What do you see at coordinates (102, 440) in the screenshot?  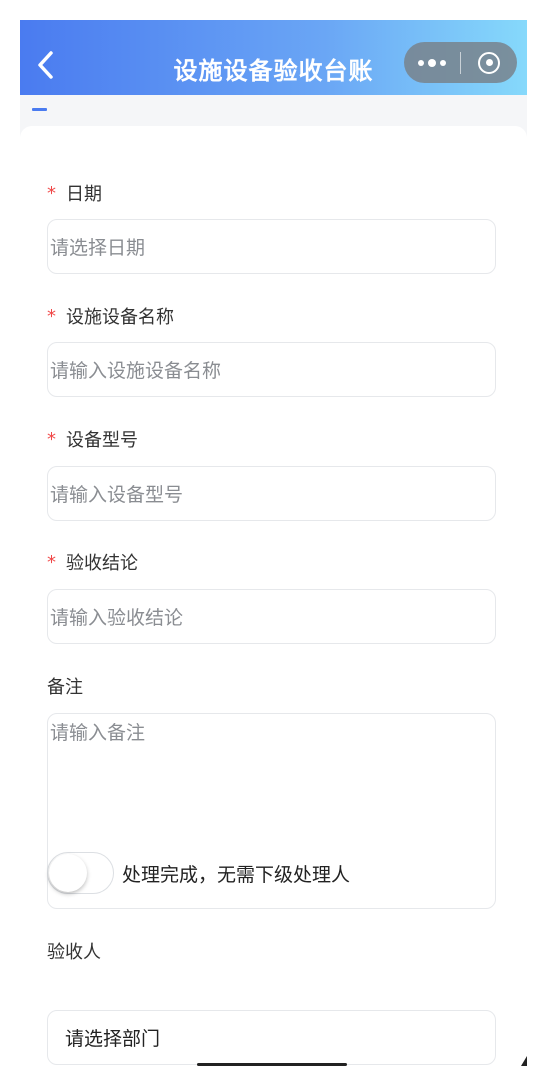 I see `model-label-text: 设备型号` at bounding box center [102, 440].